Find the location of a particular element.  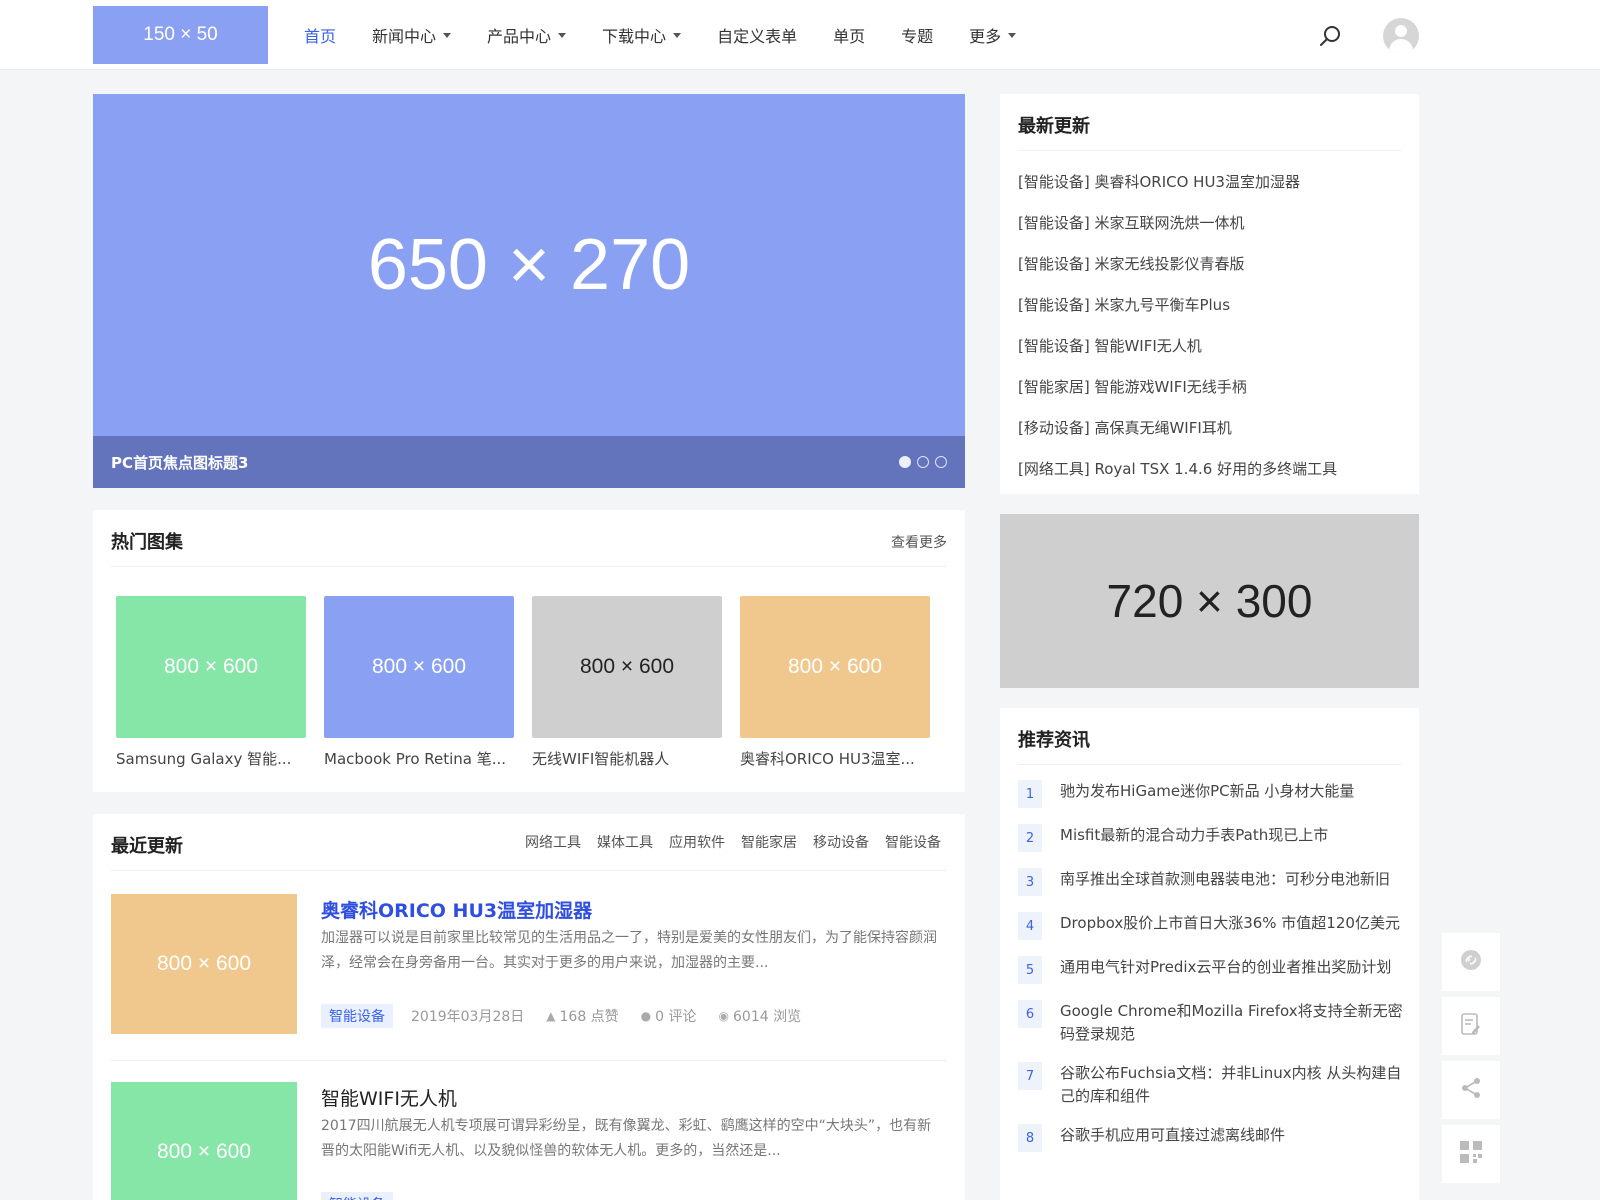

latest-item: [智能设备] 智能WIFI无人机 is located at coordinates (1213, 346).